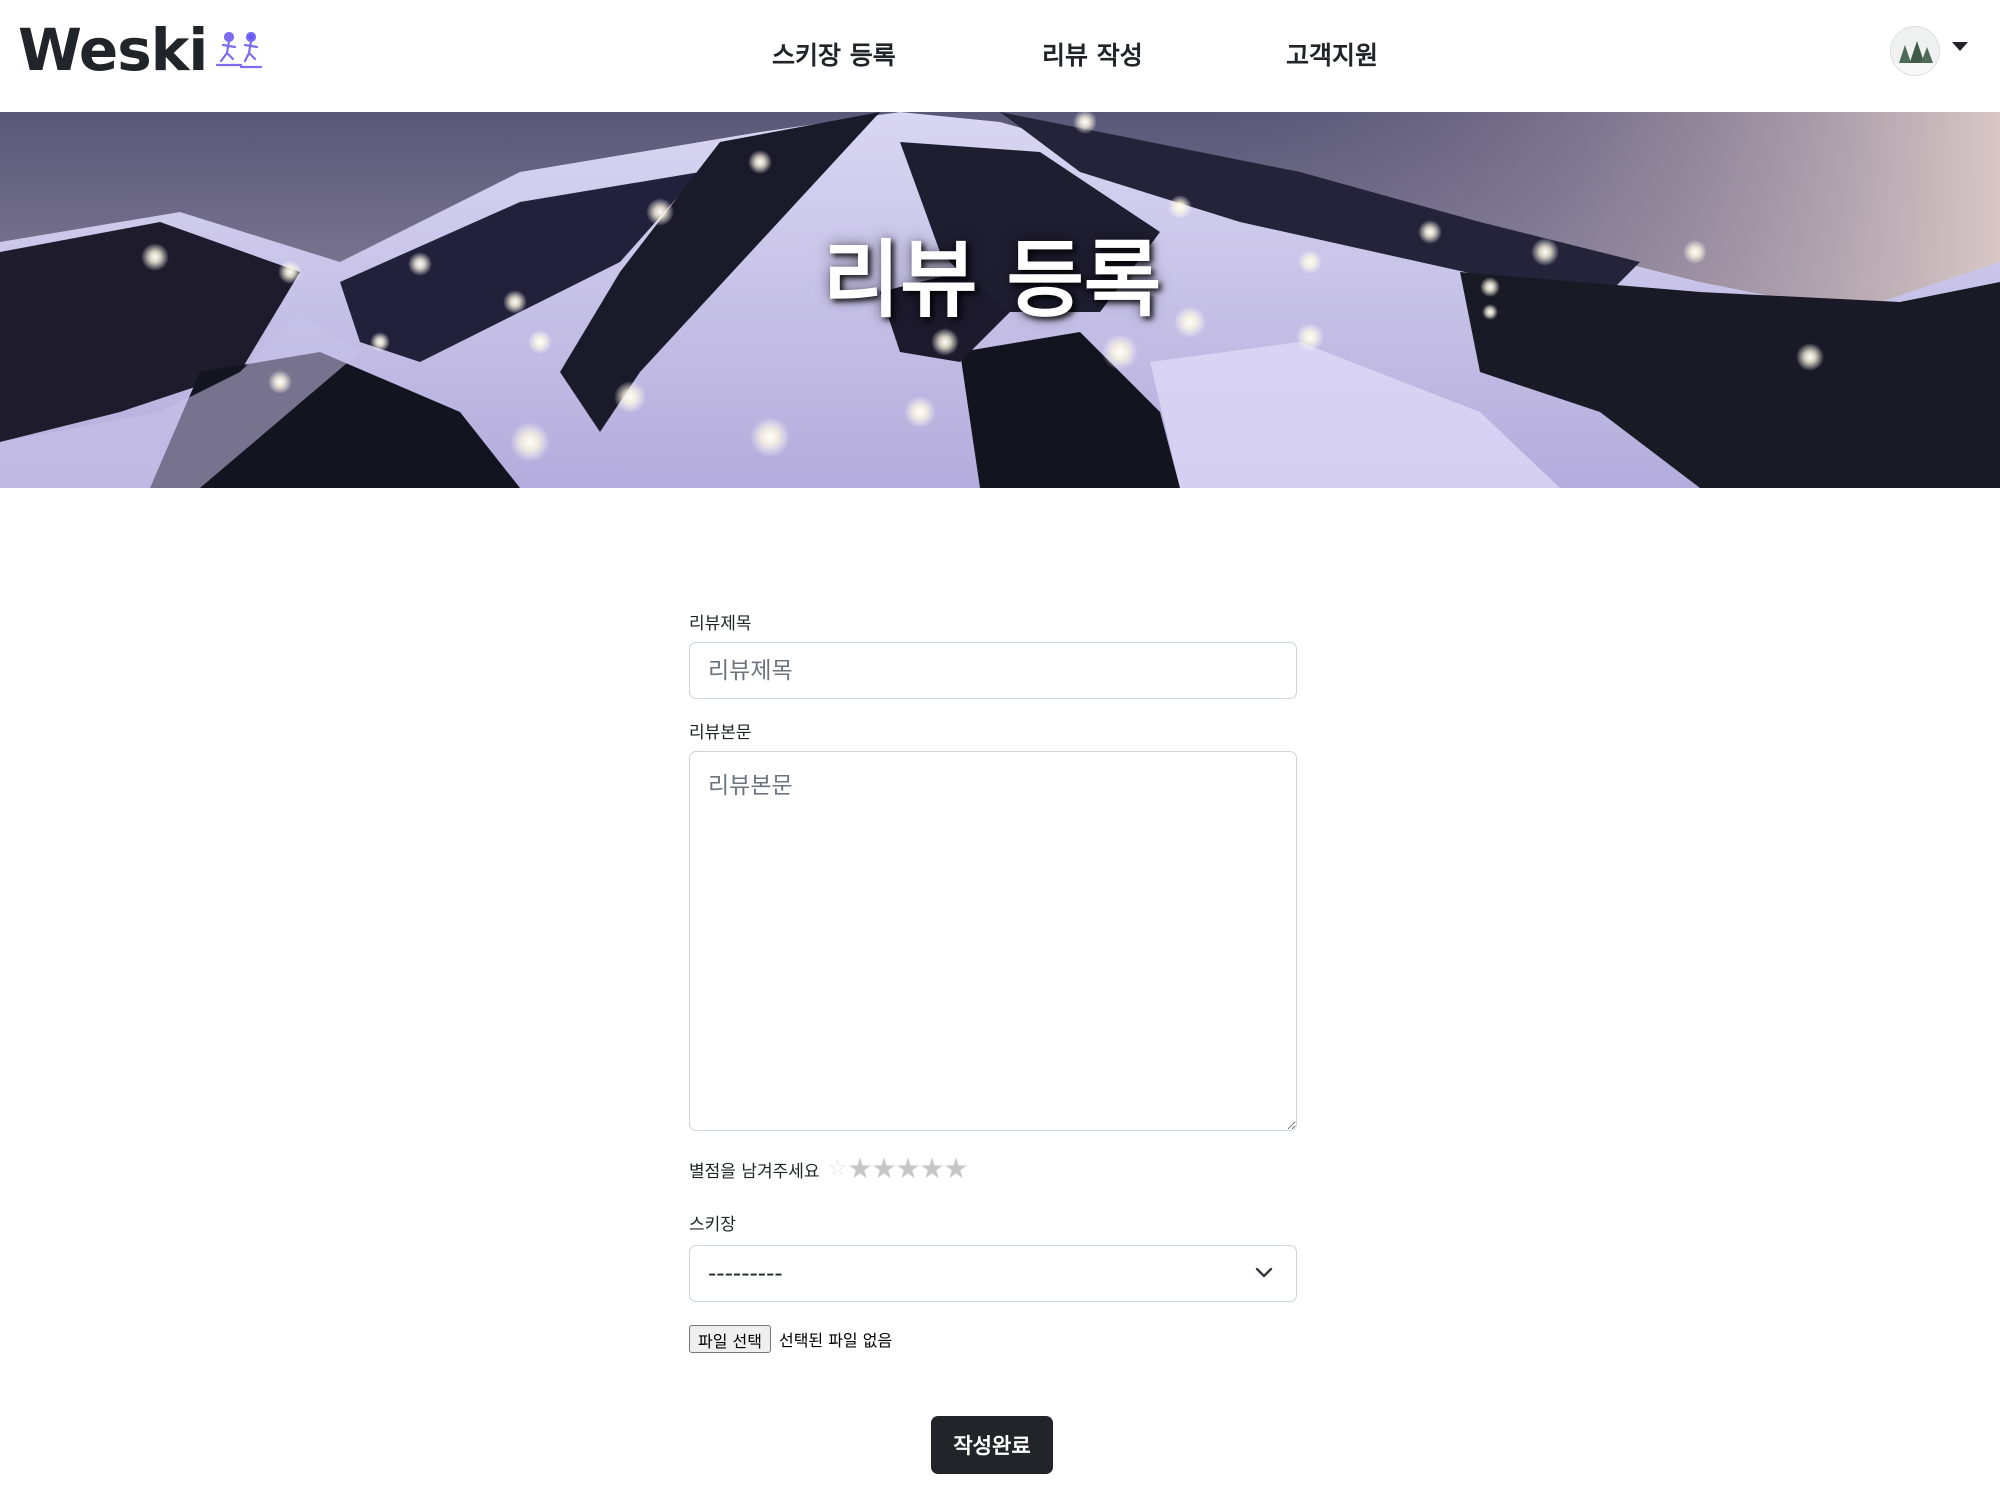 This screenshot has height=1494, width=2000. I want to click on review-title-input, so click(993, 670).